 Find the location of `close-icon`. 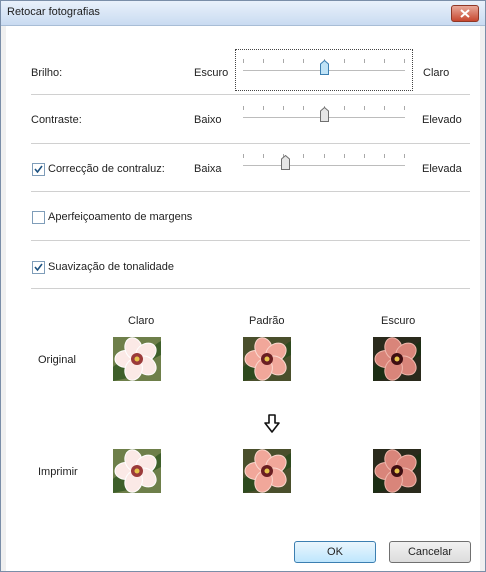

close-icon is located at coordinates (465, 13).